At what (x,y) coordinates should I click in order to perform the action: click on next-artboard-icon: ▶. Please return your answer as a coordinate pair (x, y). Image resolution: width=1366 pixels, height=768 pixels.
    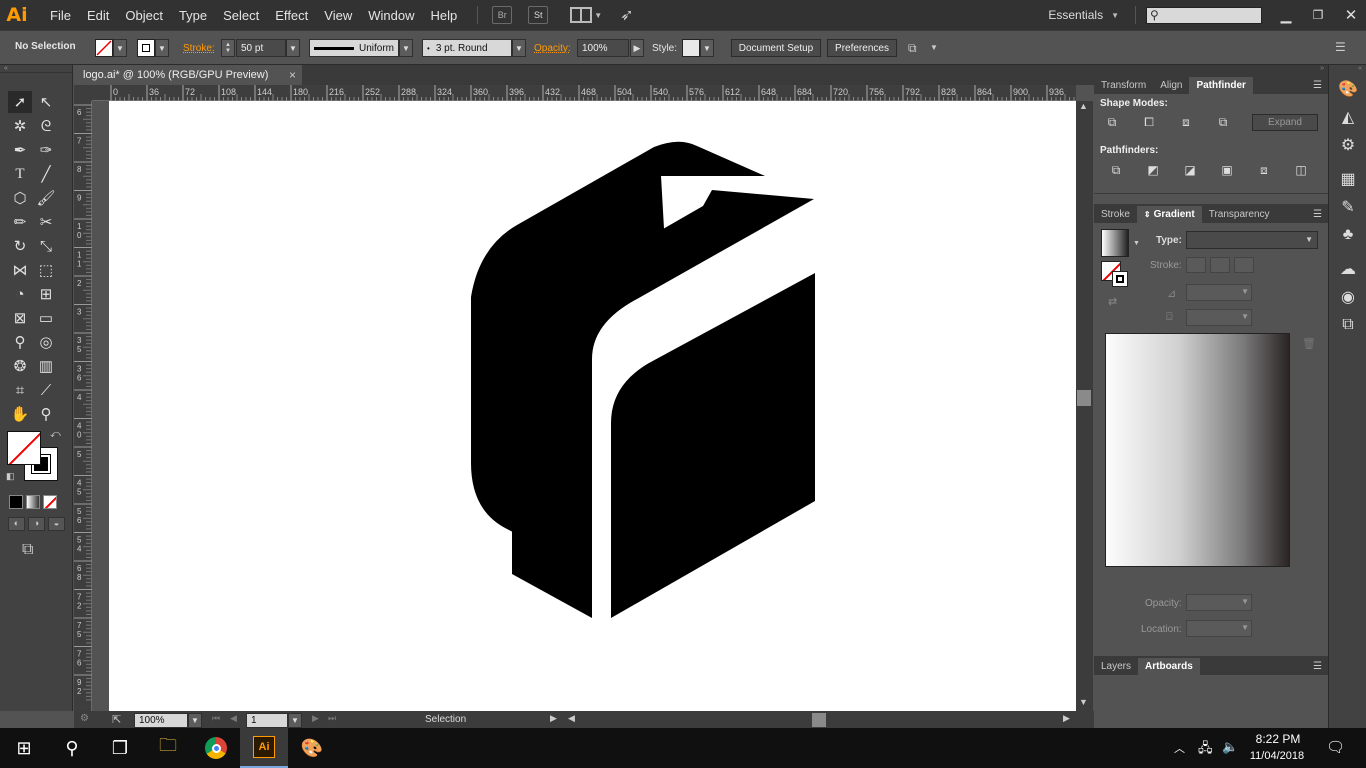
    Looking at the image, I should click on (315, 718).